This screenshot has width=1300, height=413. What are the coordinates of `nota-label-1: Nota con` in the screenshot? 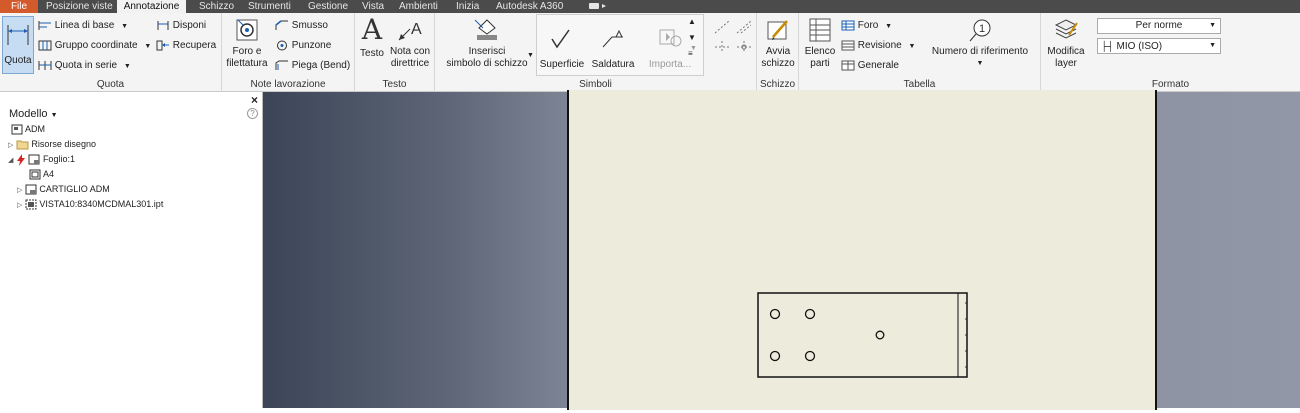 It's located at (410, 51).